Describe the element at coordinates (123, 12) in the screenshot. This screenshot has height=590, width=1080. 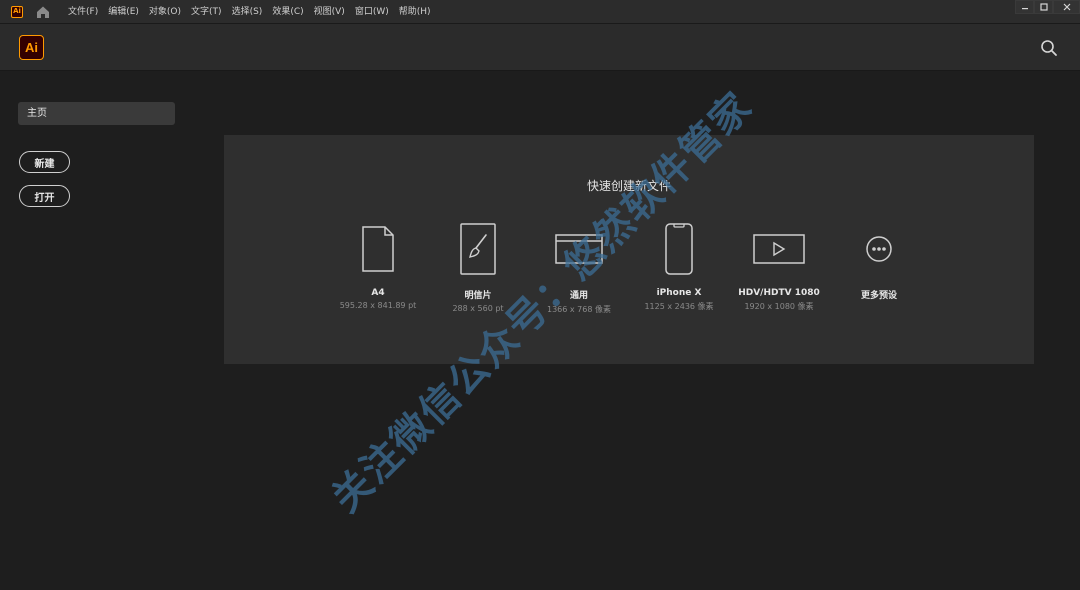
I see `menu-edit: 编辑(E)` at that location.